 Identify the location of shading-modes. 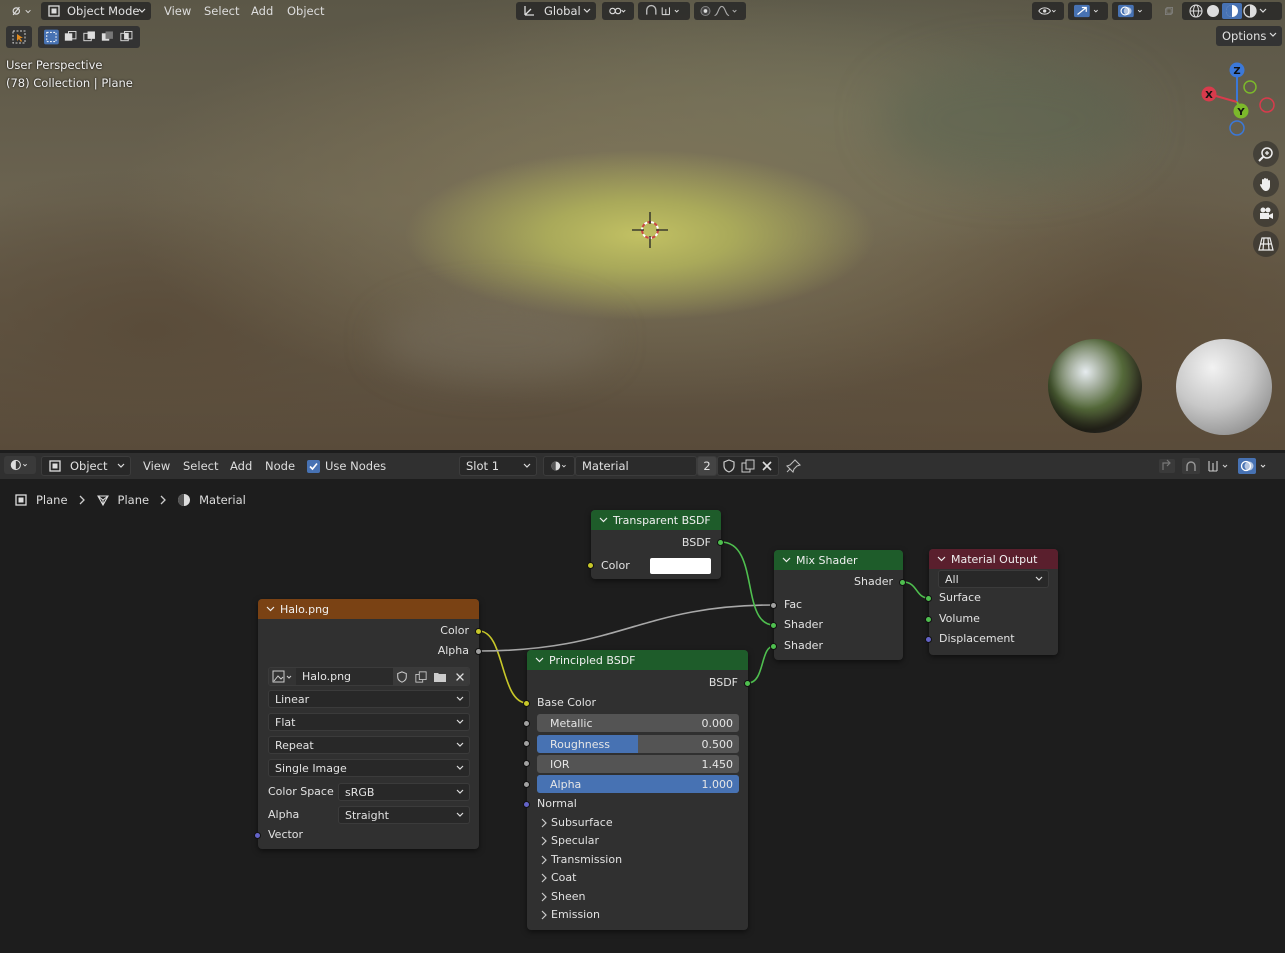
(1232, 11).